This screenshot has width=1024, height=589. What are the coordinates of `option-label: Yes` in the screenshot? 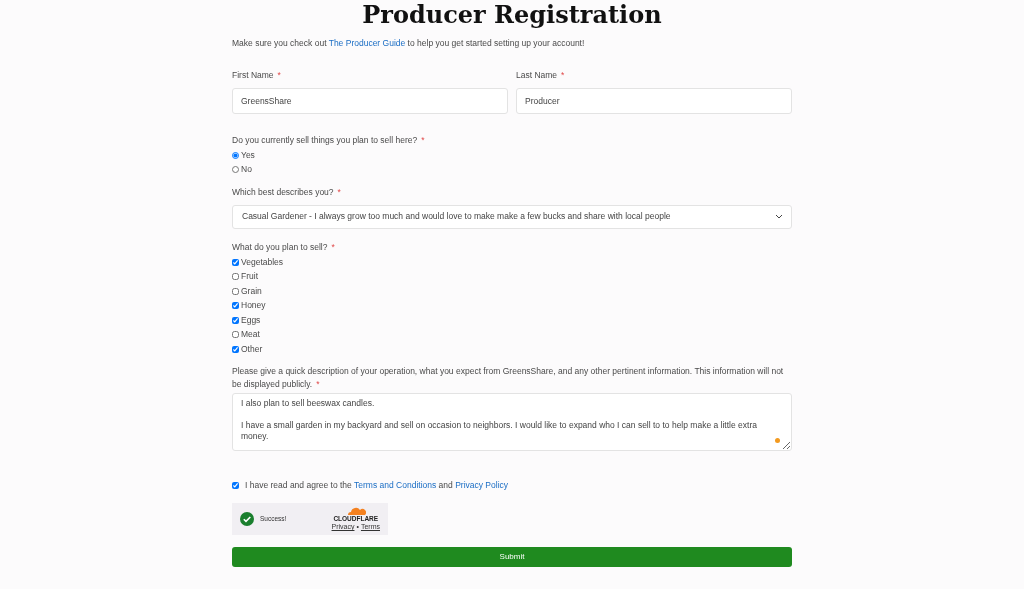 It's located at (248, 155).